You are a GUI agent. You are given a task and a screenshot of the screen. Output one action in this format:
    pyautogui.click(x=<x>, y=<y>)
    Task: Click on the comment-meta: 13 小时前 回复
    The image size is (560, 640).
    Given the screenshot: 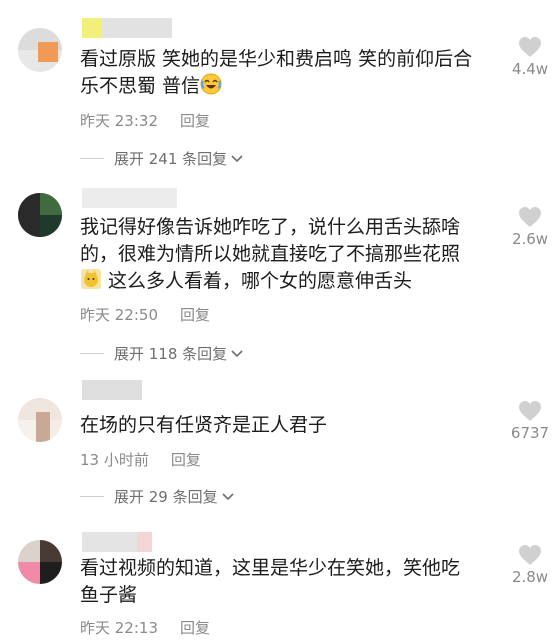 What is the action you would take?
    pyautogui.click(x=140, y=459)
    